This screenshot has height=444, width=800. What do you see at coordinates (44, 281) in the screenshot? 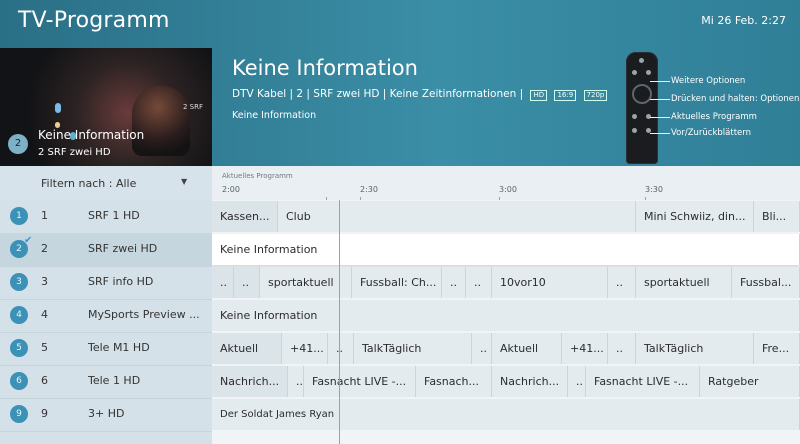
I see `channel-number: 3` at bounding box center [44, 281].